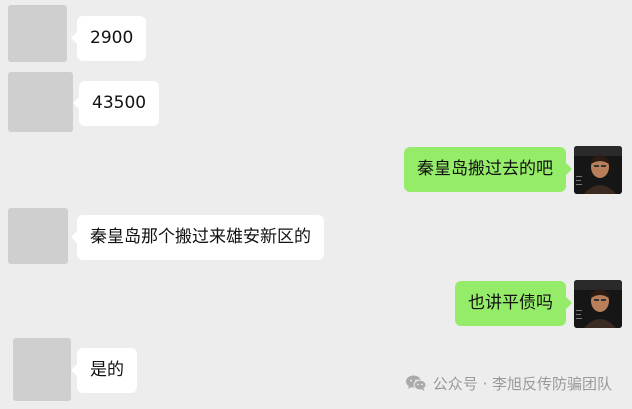 The image size is (632, 409). I want to click on message-bubble-received: 秦皇岛那个搬过来雄安新区的, so click(197, 237).